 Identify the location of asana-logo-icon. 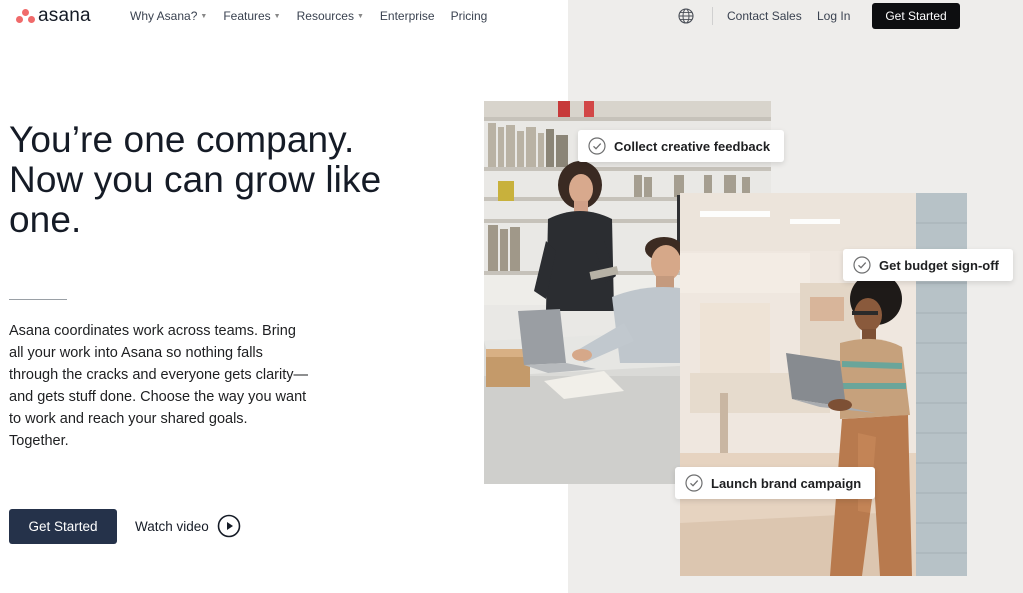
(25, 16).